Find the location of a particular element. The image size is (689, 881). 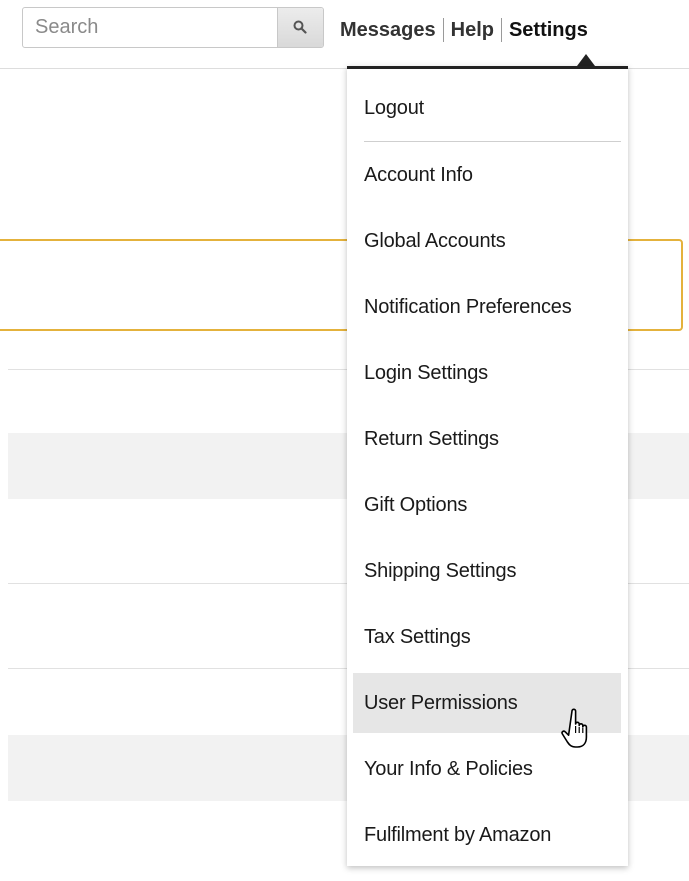

menu-item-login-settings: Login Settings is located at coordinates (487, 373).